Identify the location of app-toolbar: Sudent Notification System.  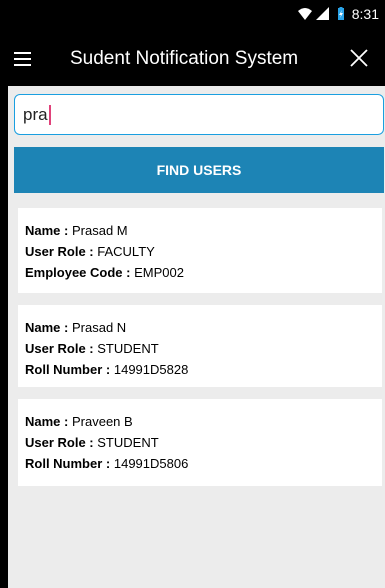
(192, 58).